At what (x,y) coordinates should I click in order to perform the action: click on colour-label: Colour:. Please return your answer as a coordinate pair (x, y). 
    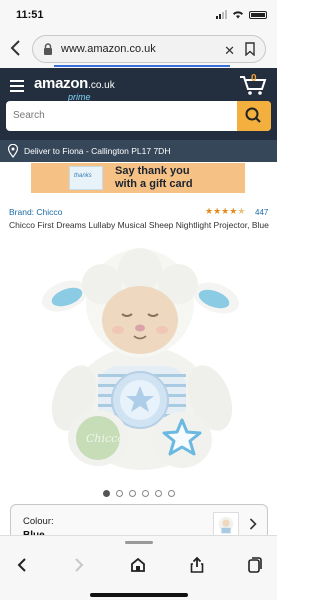
    Looking at the image, I should click on (38, 521).